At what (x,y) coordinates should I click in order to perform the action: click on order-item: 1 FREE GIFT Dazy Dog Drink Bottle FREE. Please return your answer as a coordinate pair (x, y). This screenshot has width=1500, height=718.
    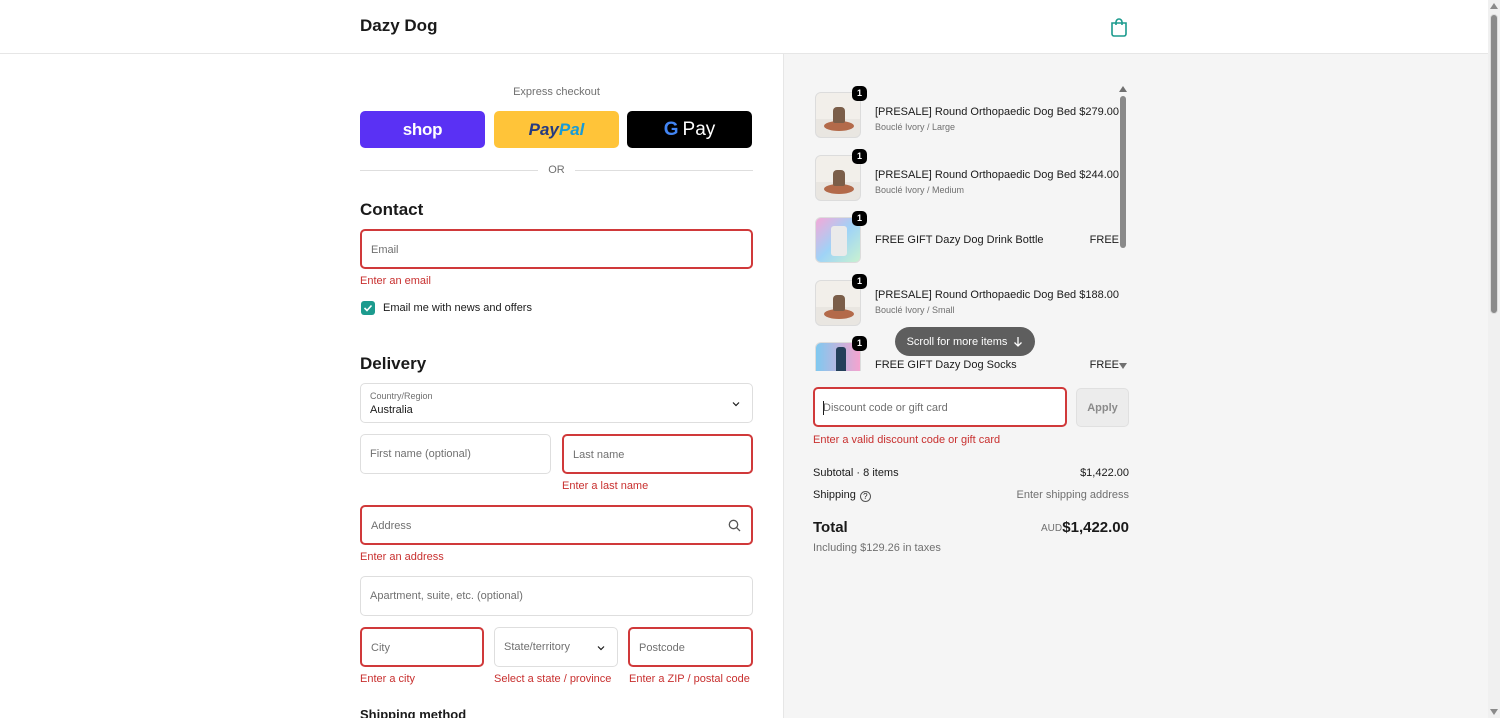
    Looking at the image, I should click on (966, 239).